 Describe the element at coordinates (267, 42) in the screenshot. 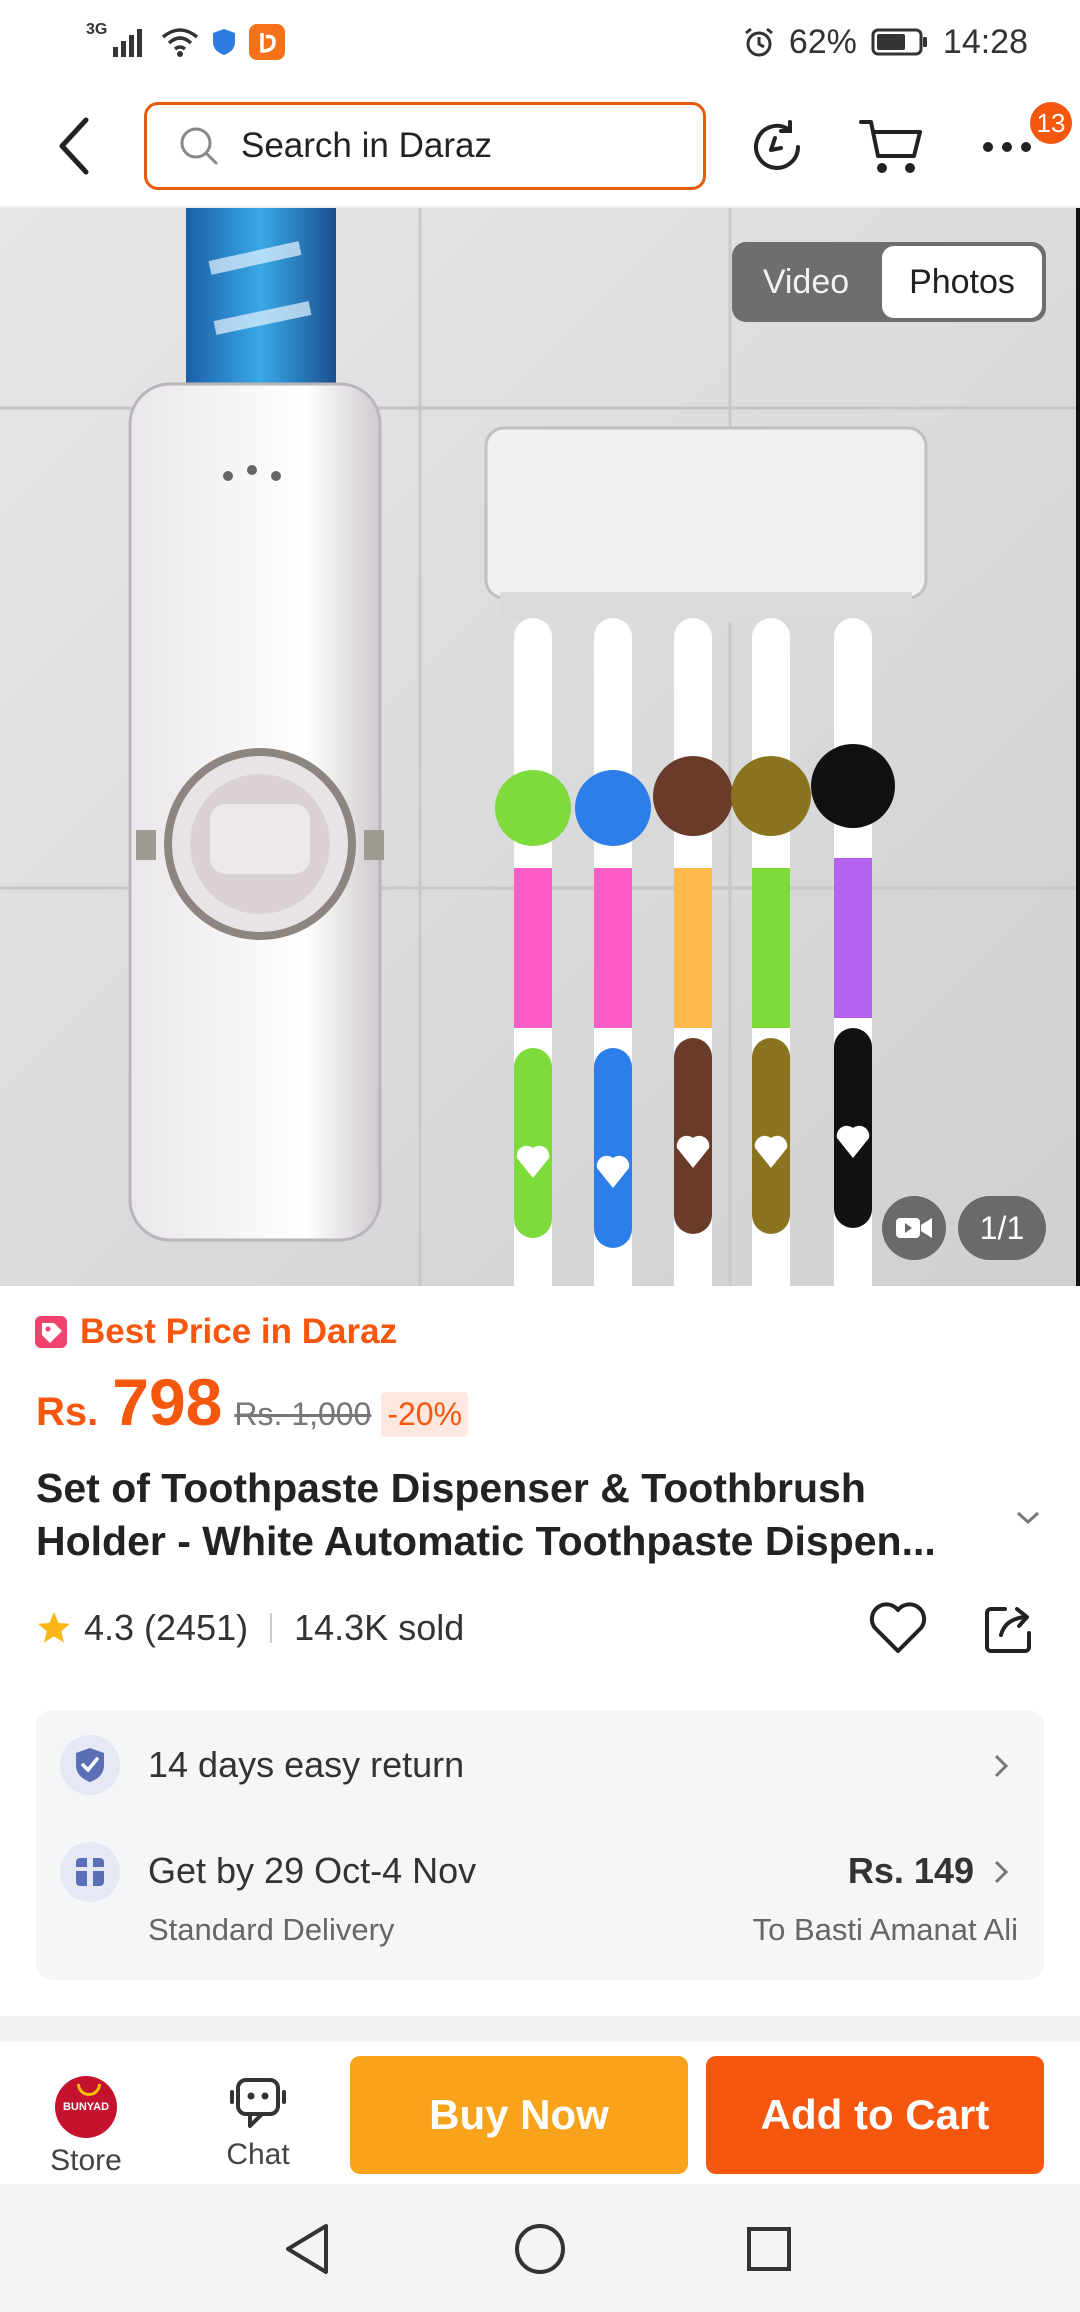

I see `daraz-app-icon` at that location.